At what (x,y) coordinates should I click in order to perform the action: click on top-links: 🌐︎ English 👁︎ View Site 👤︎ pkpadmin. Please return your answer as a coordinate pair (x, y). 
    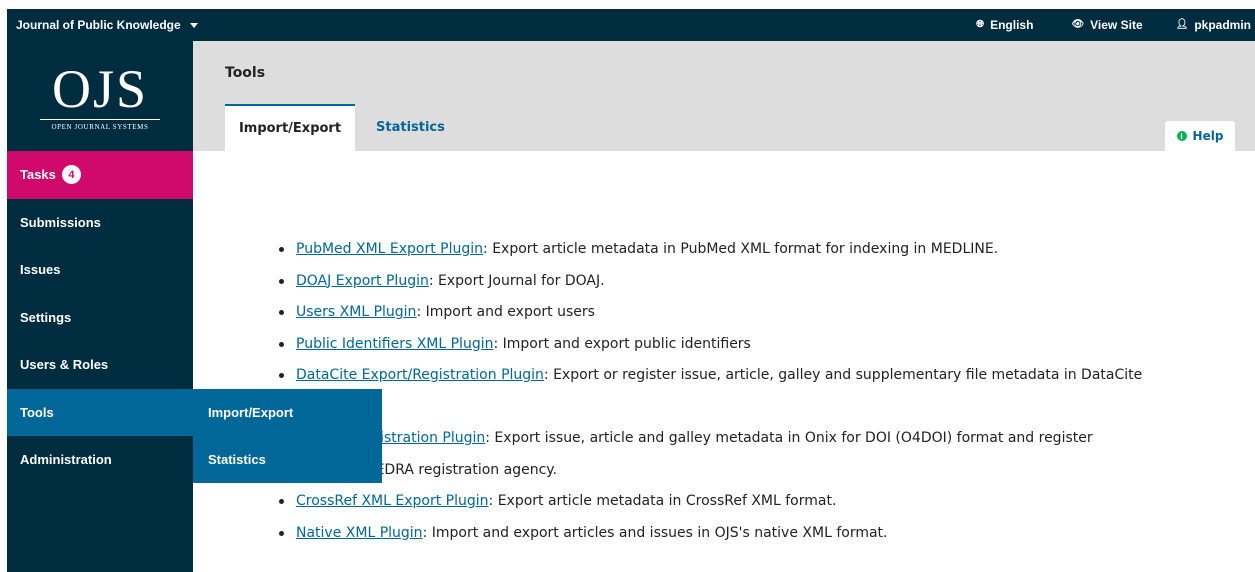
    Looking at the image, I should click on (1115, 25).